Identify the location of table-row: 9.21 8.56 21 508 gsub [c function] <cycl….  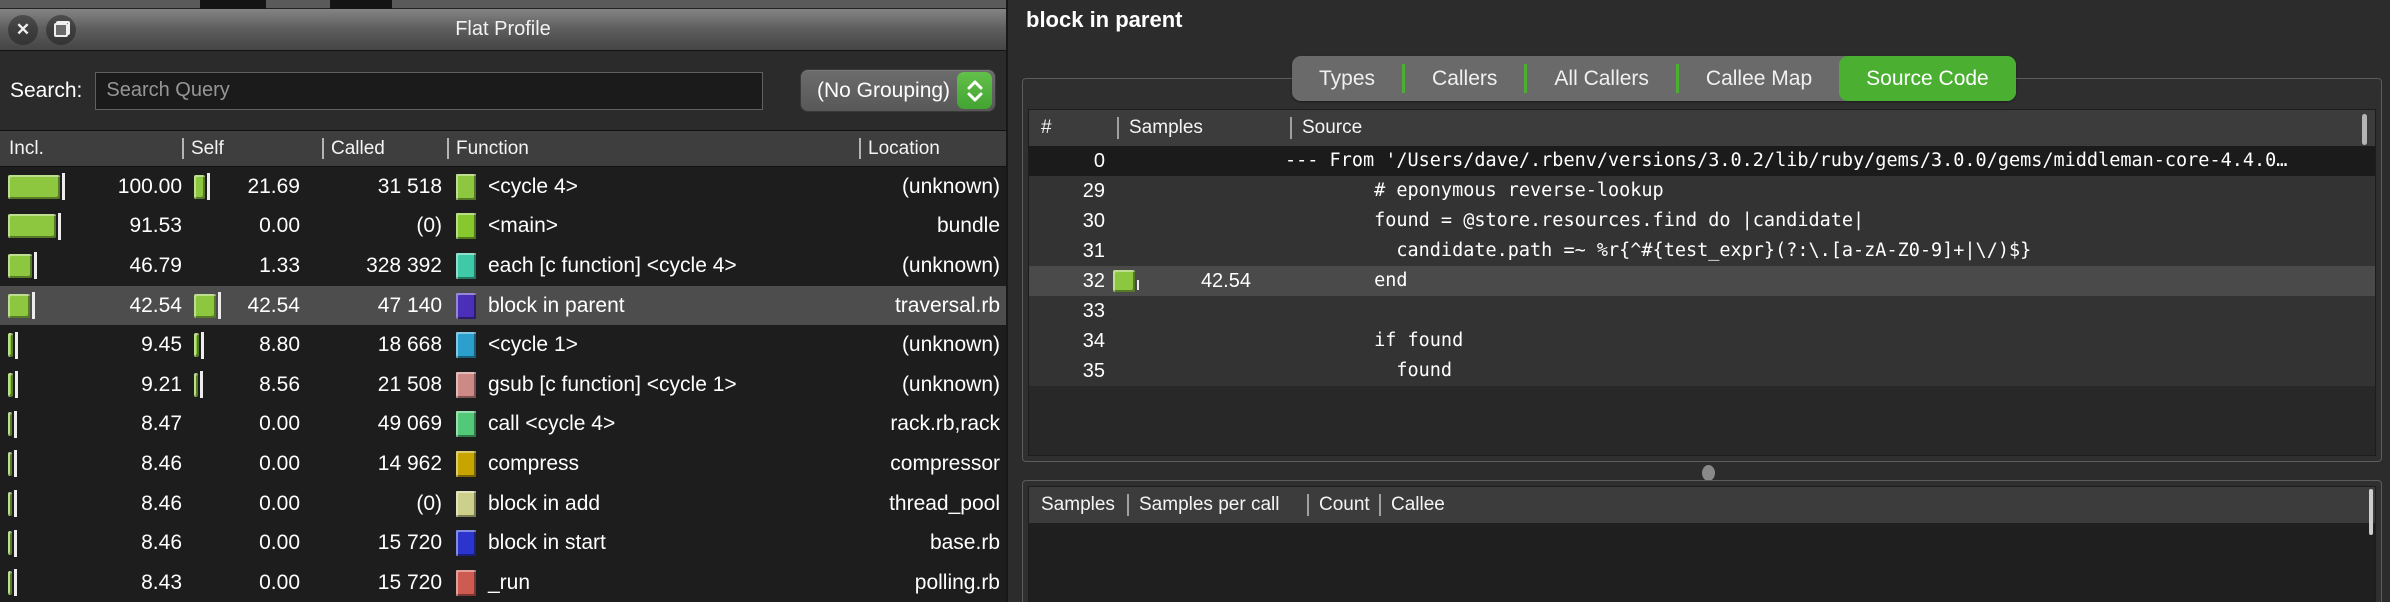
(503, 385).